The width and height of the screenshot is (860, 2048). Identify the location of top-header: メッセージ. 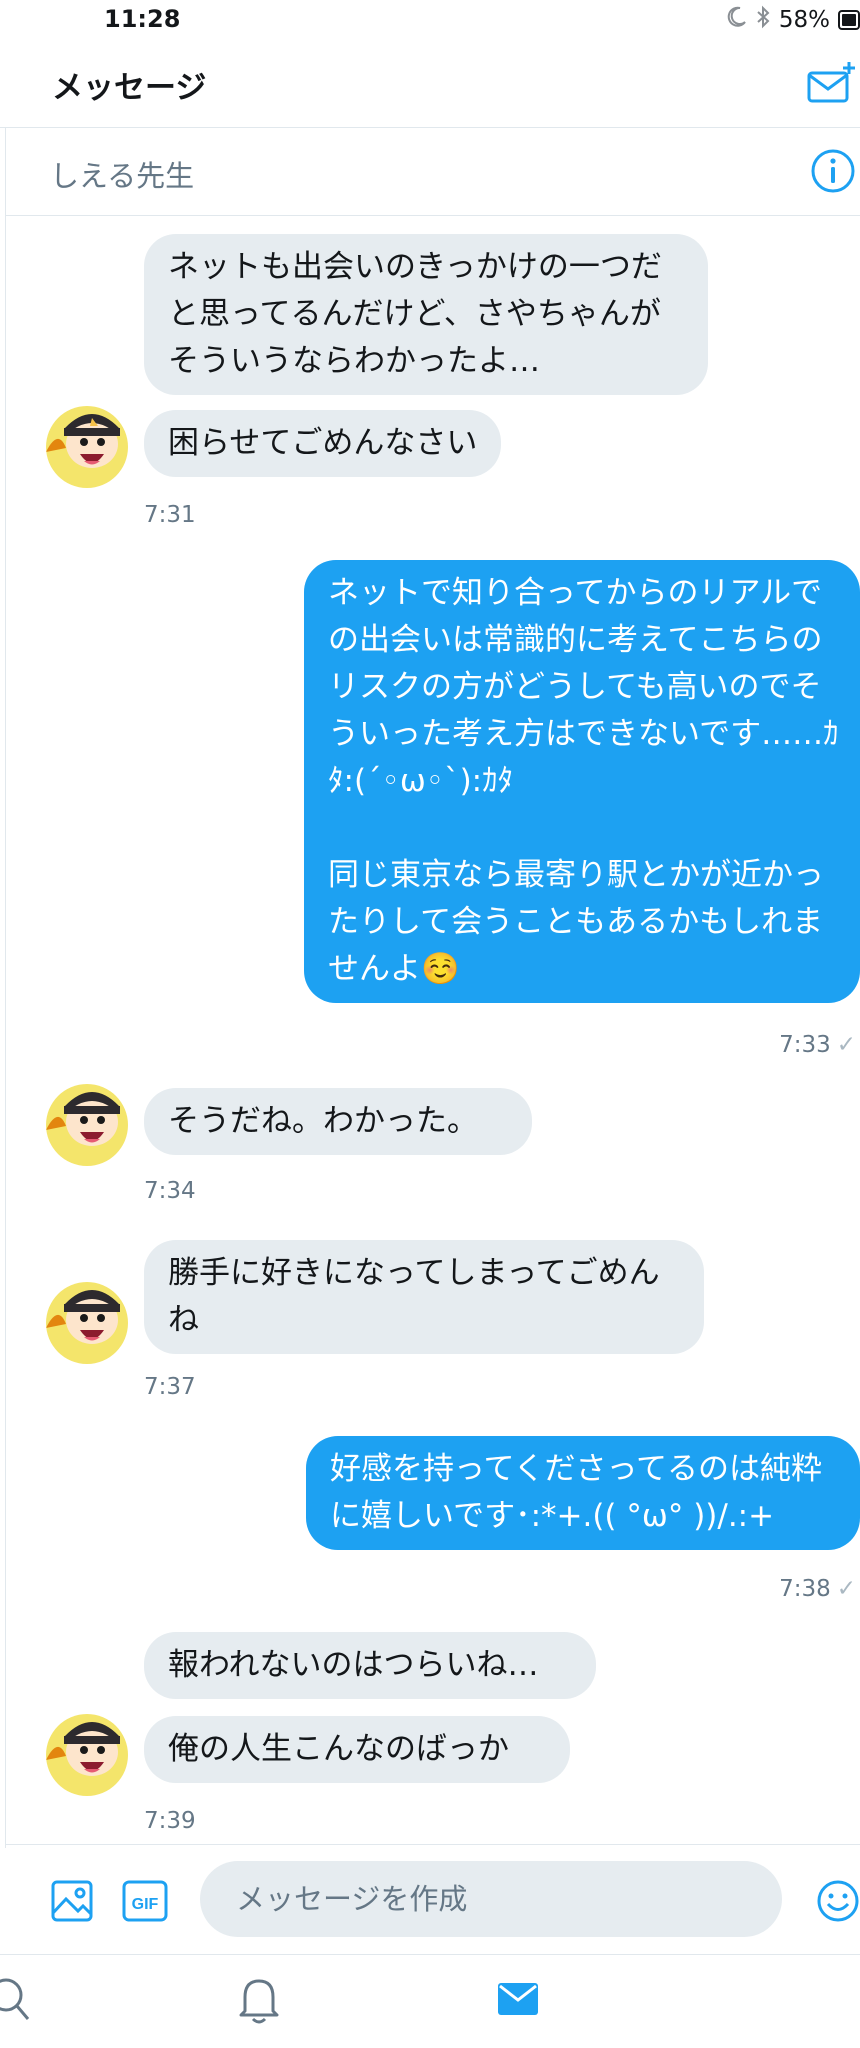
(430, 84).